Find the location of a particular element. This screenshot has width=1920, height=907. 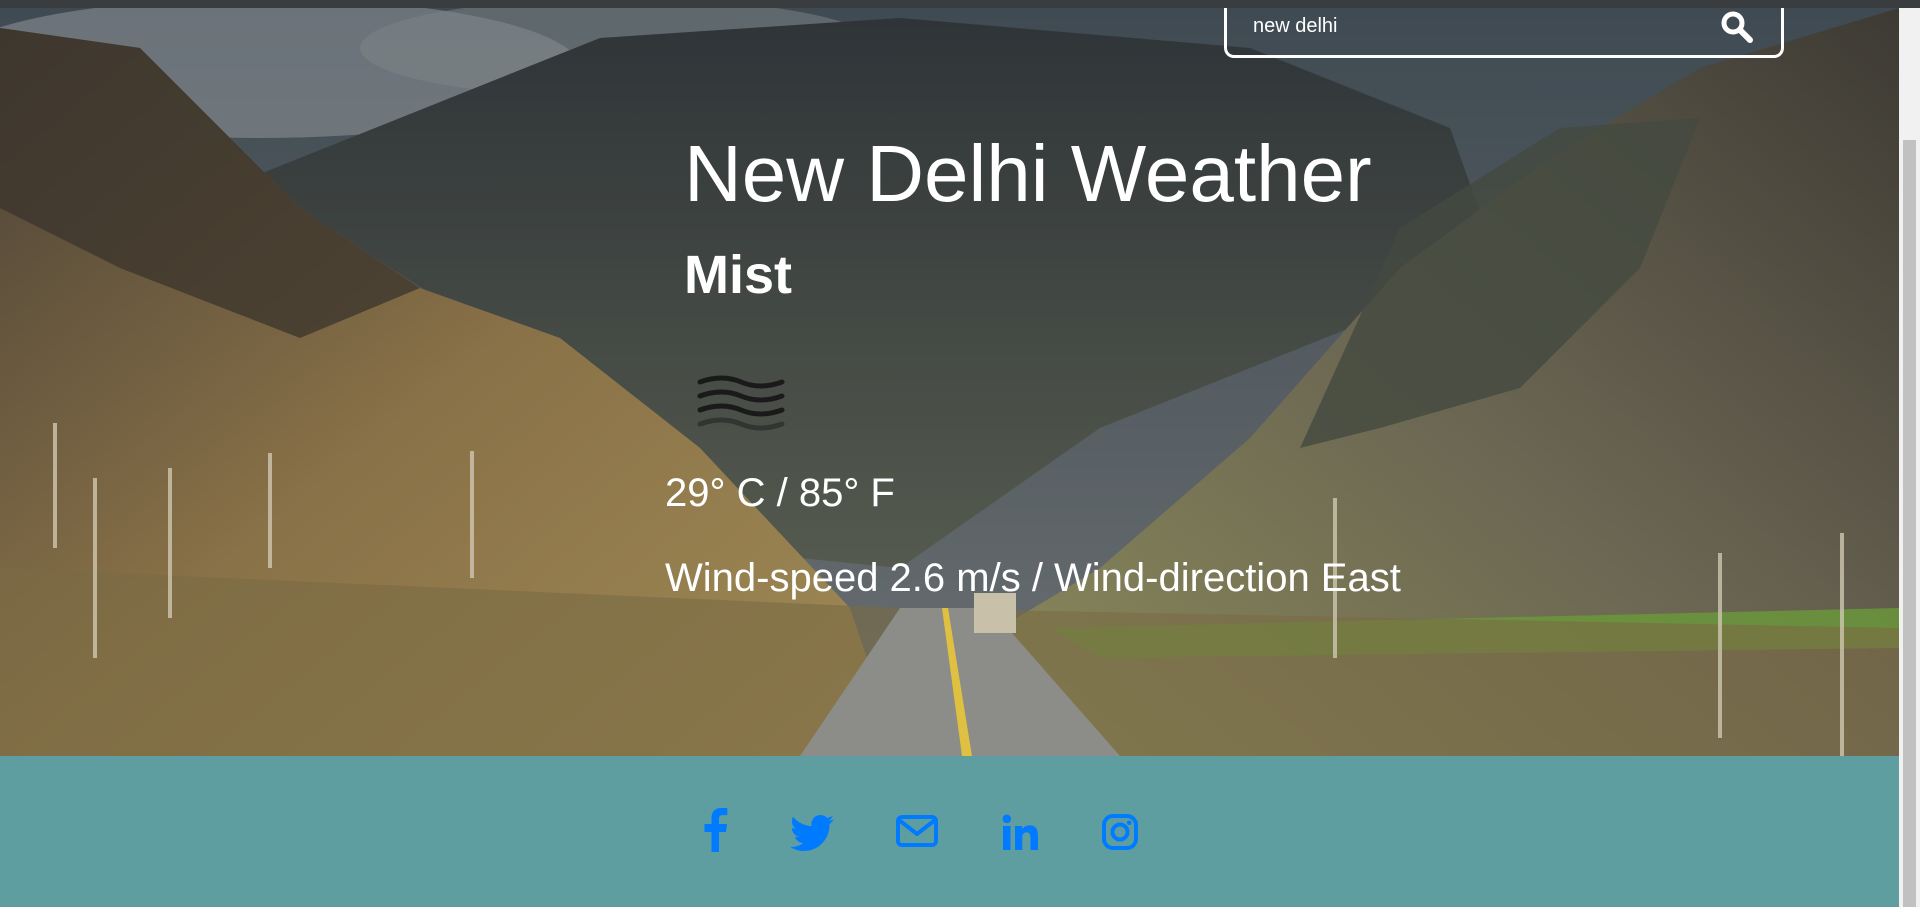

wind-text: Wind-speed 2.6 m/s / Wind-direction East is located at coordinates (1033, 578).